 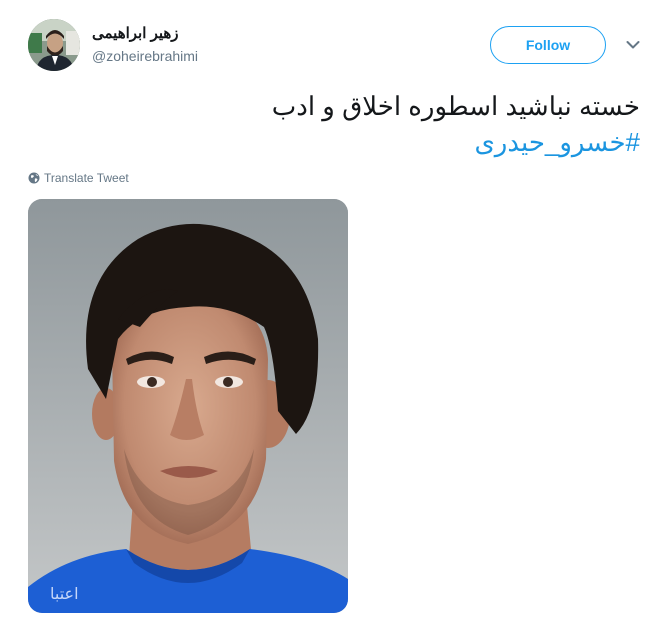 What do you see at coordinates (145, 34) in the screenshot?
I see `author-display-name: زهیر ابراهیمی` at bounding box center [145, 34].